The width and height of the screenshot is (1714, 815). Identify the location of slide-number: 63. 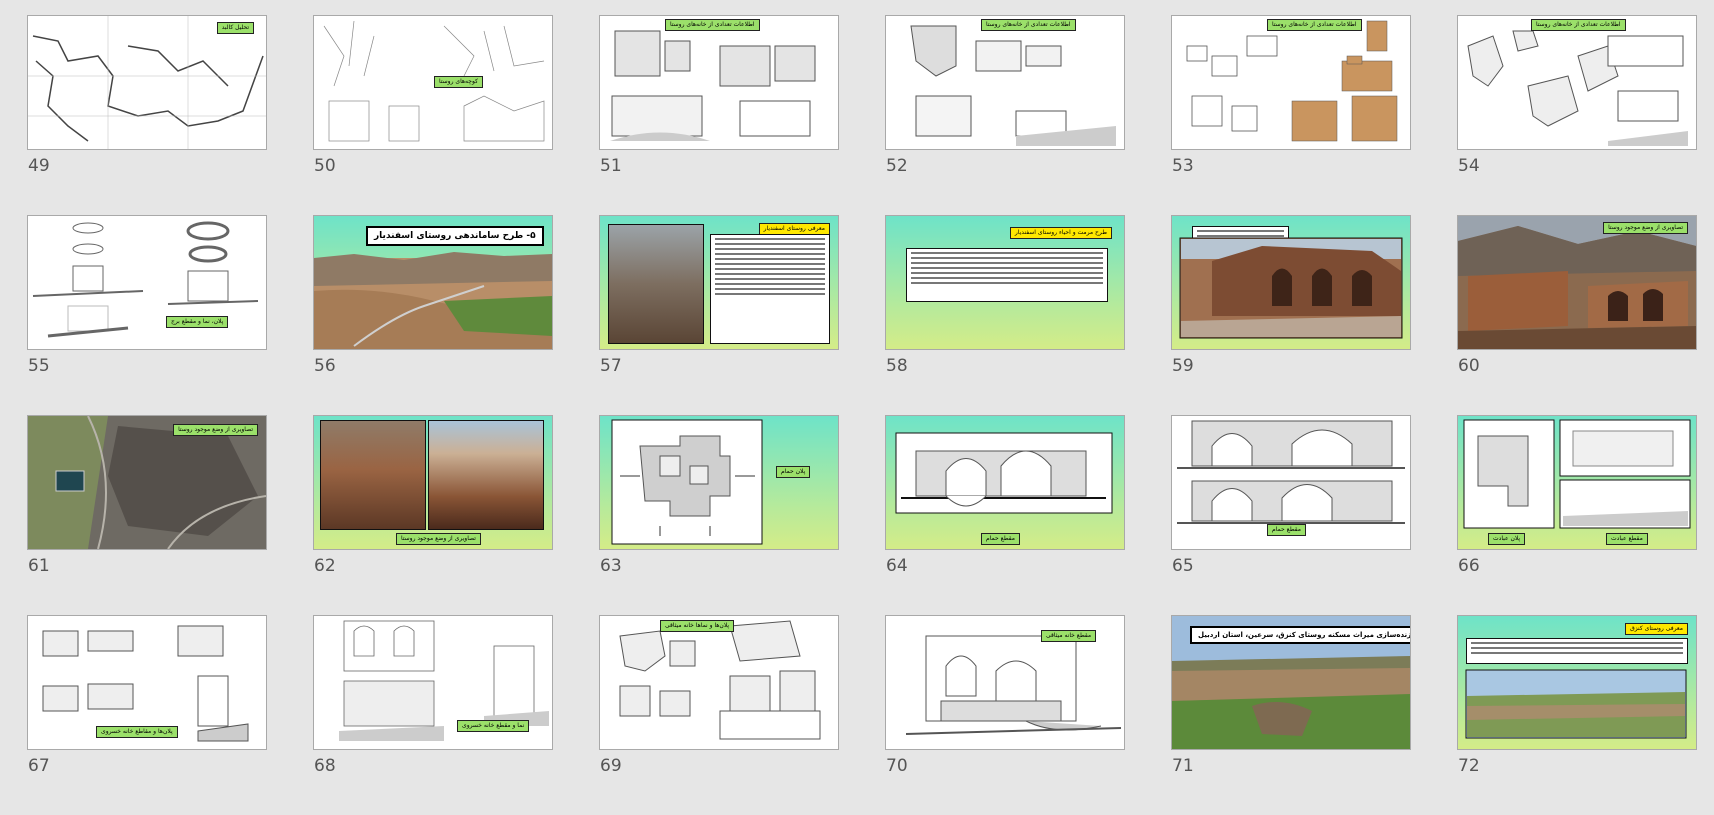
(611, 566).